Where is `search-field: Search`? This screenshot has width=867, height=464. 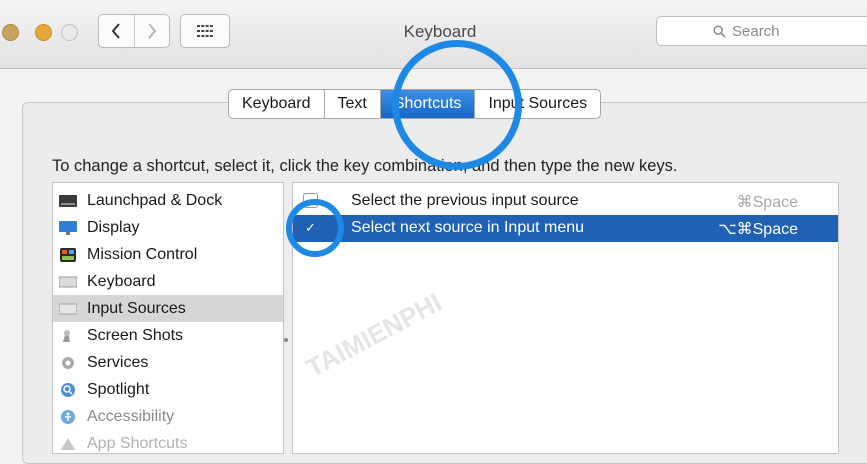
search-field: Search is located at coordinates (761, 31).